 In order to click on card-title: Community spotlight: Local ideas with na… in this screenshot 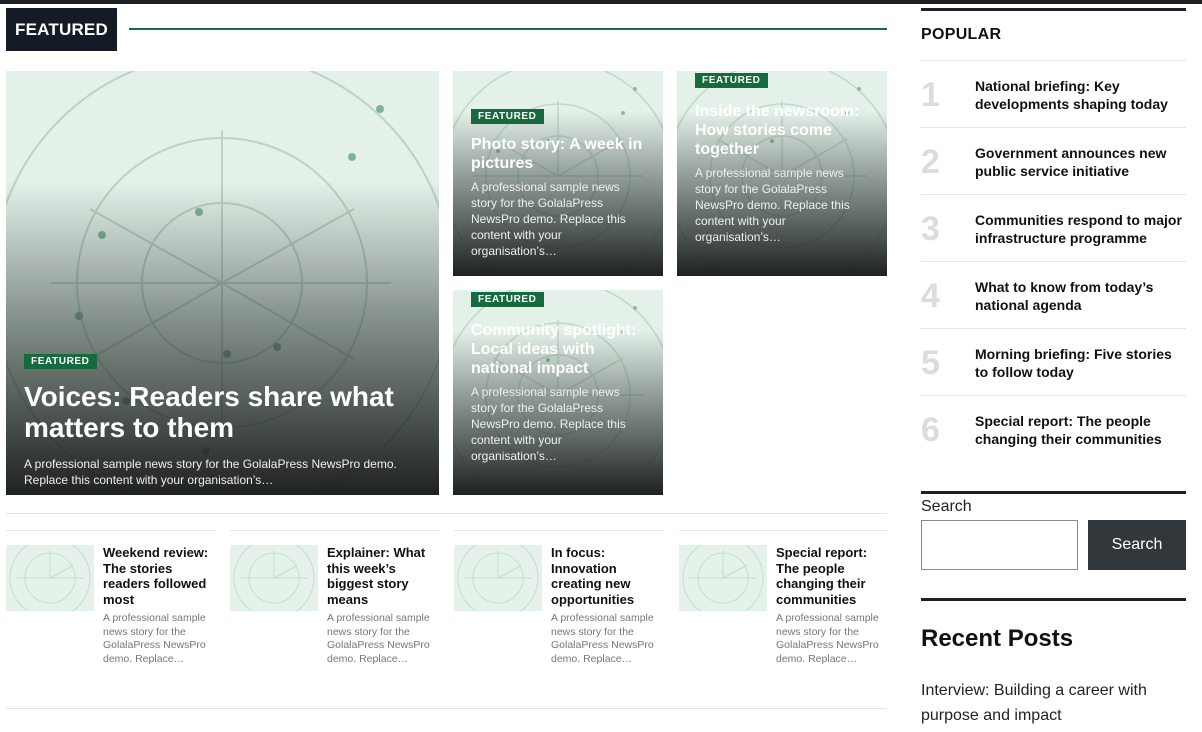, I will do `click(560, 349)`.